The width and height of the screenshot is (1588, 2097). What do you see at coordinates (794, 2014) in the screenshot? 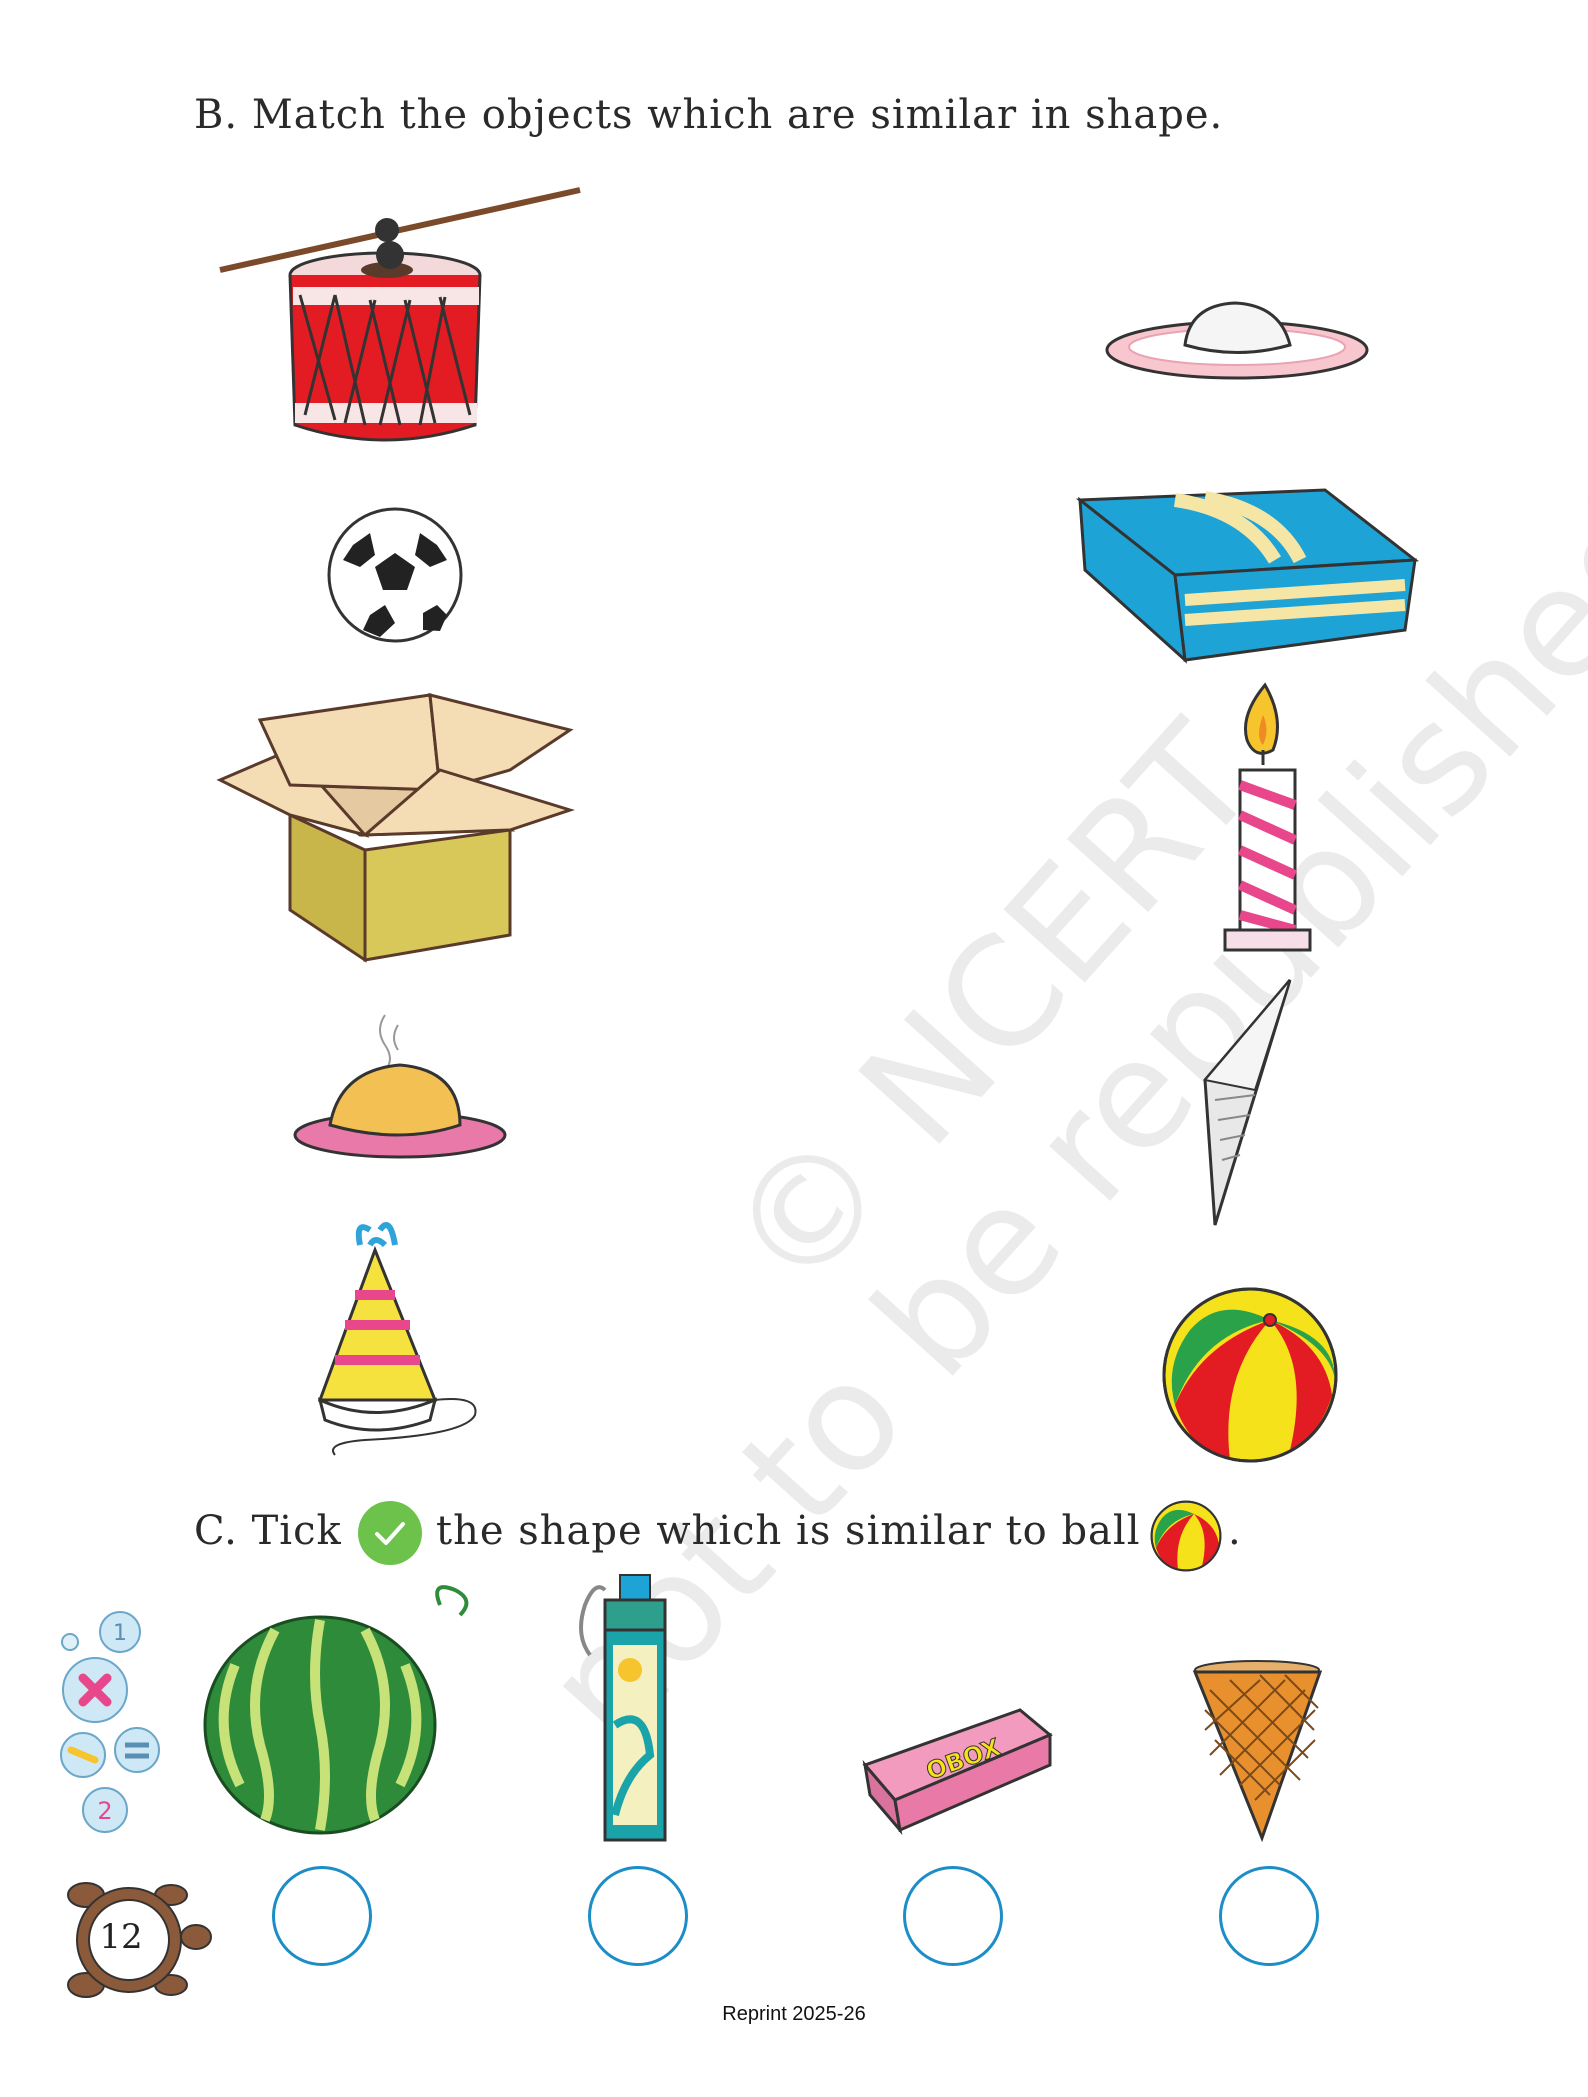
I see `reprint-footer: Reprint 2025-26` at bounding box center [794, 2014].